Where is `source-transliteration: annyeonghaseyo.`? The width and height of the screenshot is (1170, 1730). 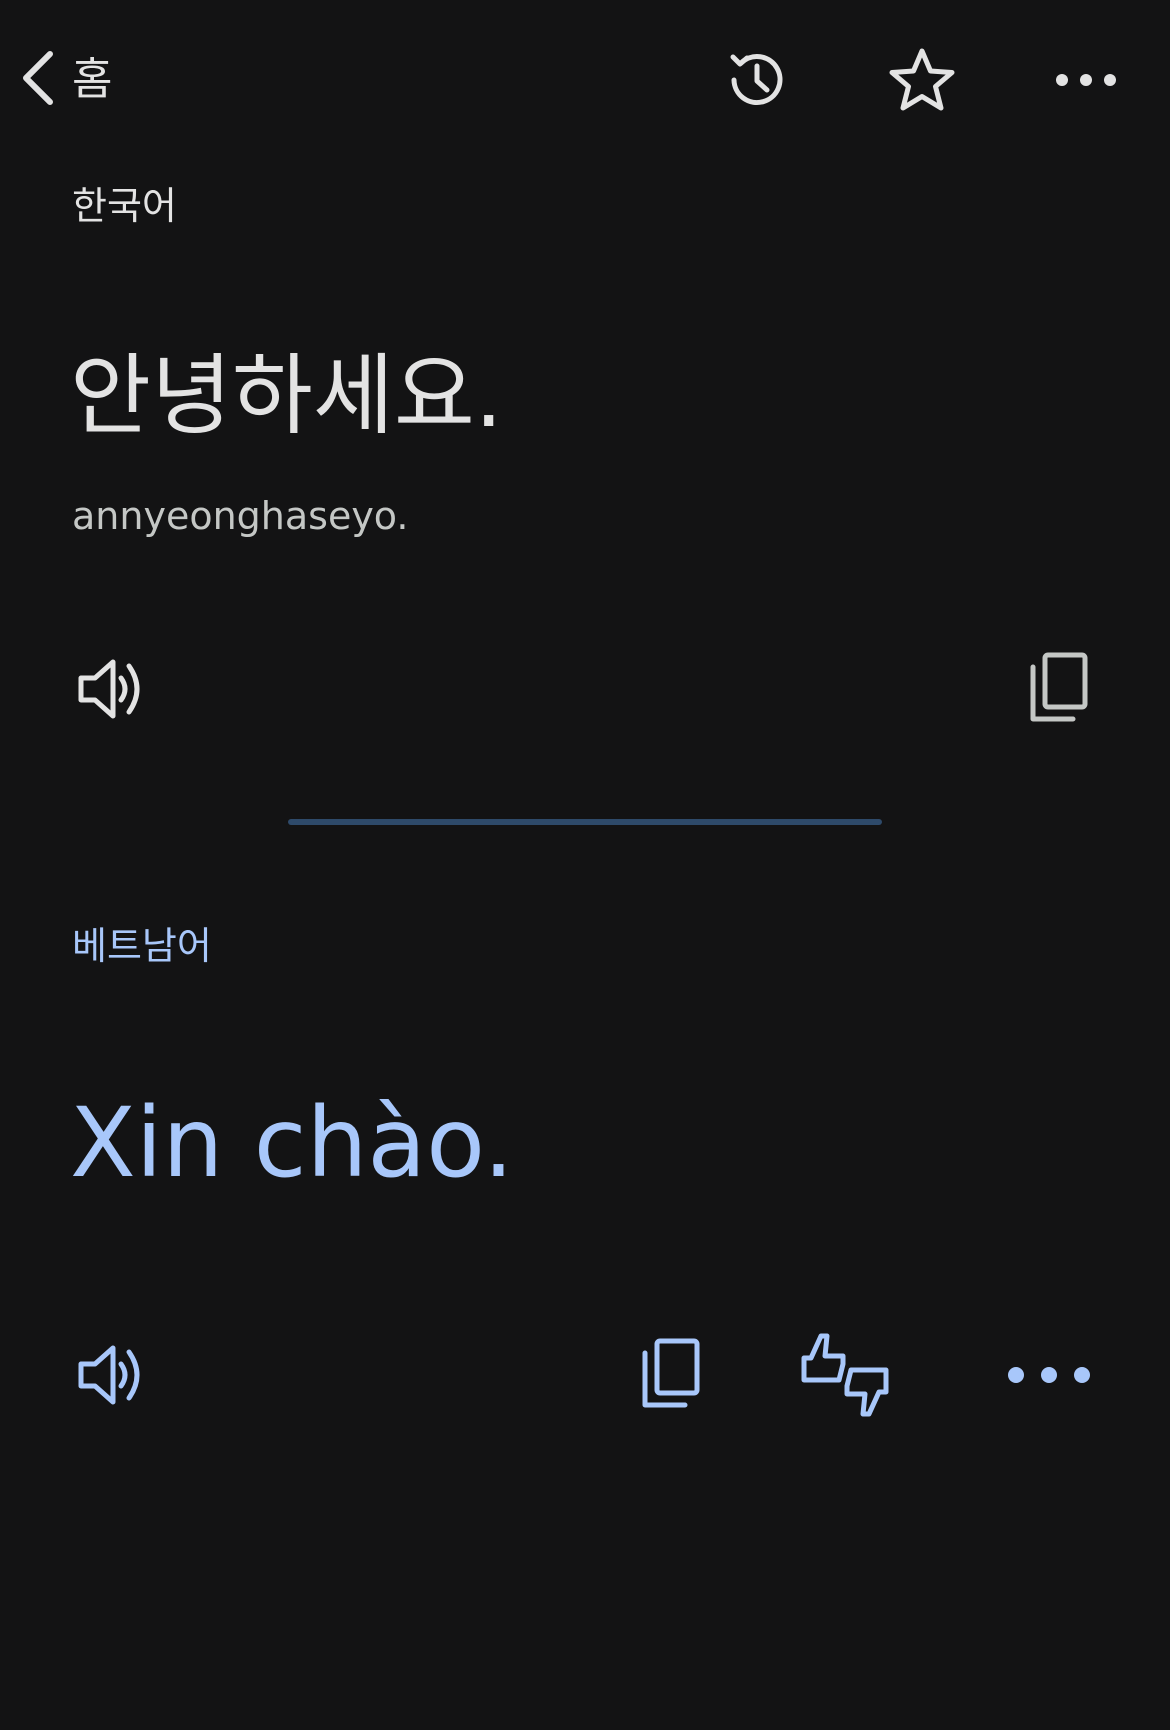
source-transliteration: annyeonghaseyo. is located at coordinates (240, 516).